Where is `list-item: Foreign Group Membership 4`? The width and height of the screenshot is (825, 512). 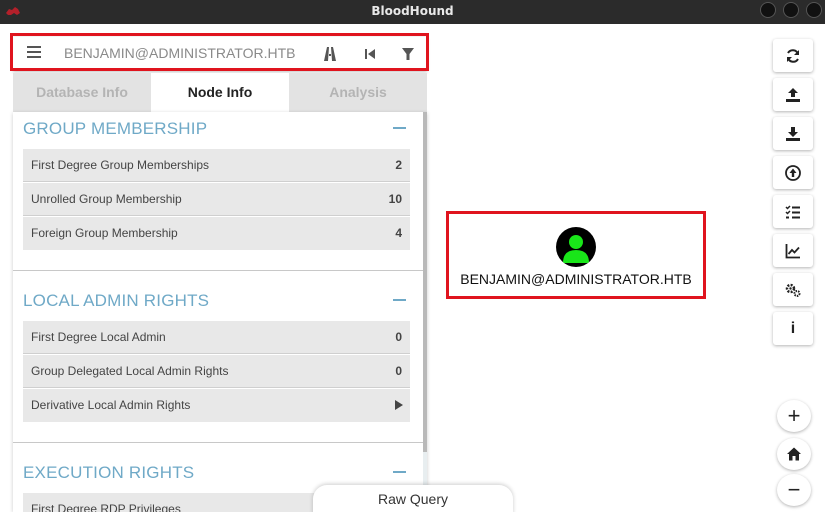 list-item: Foreign Group Membership 4 is located at coordinates (216, 233).